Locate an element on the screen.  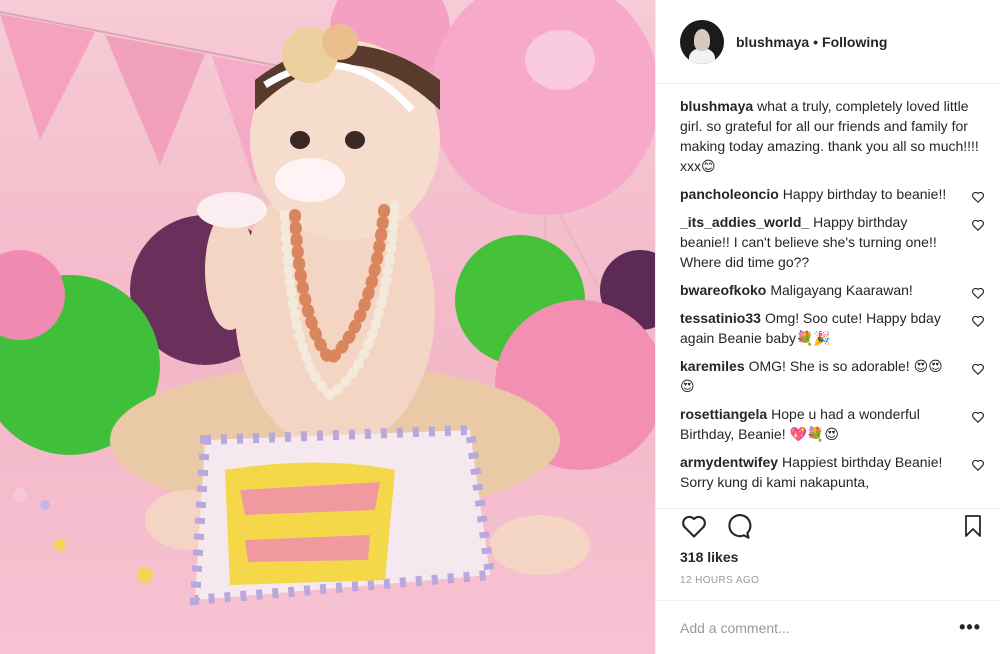
comment-item: pancholeoncio Happy birthday to beanie!! is located at coordinates (832, 194).